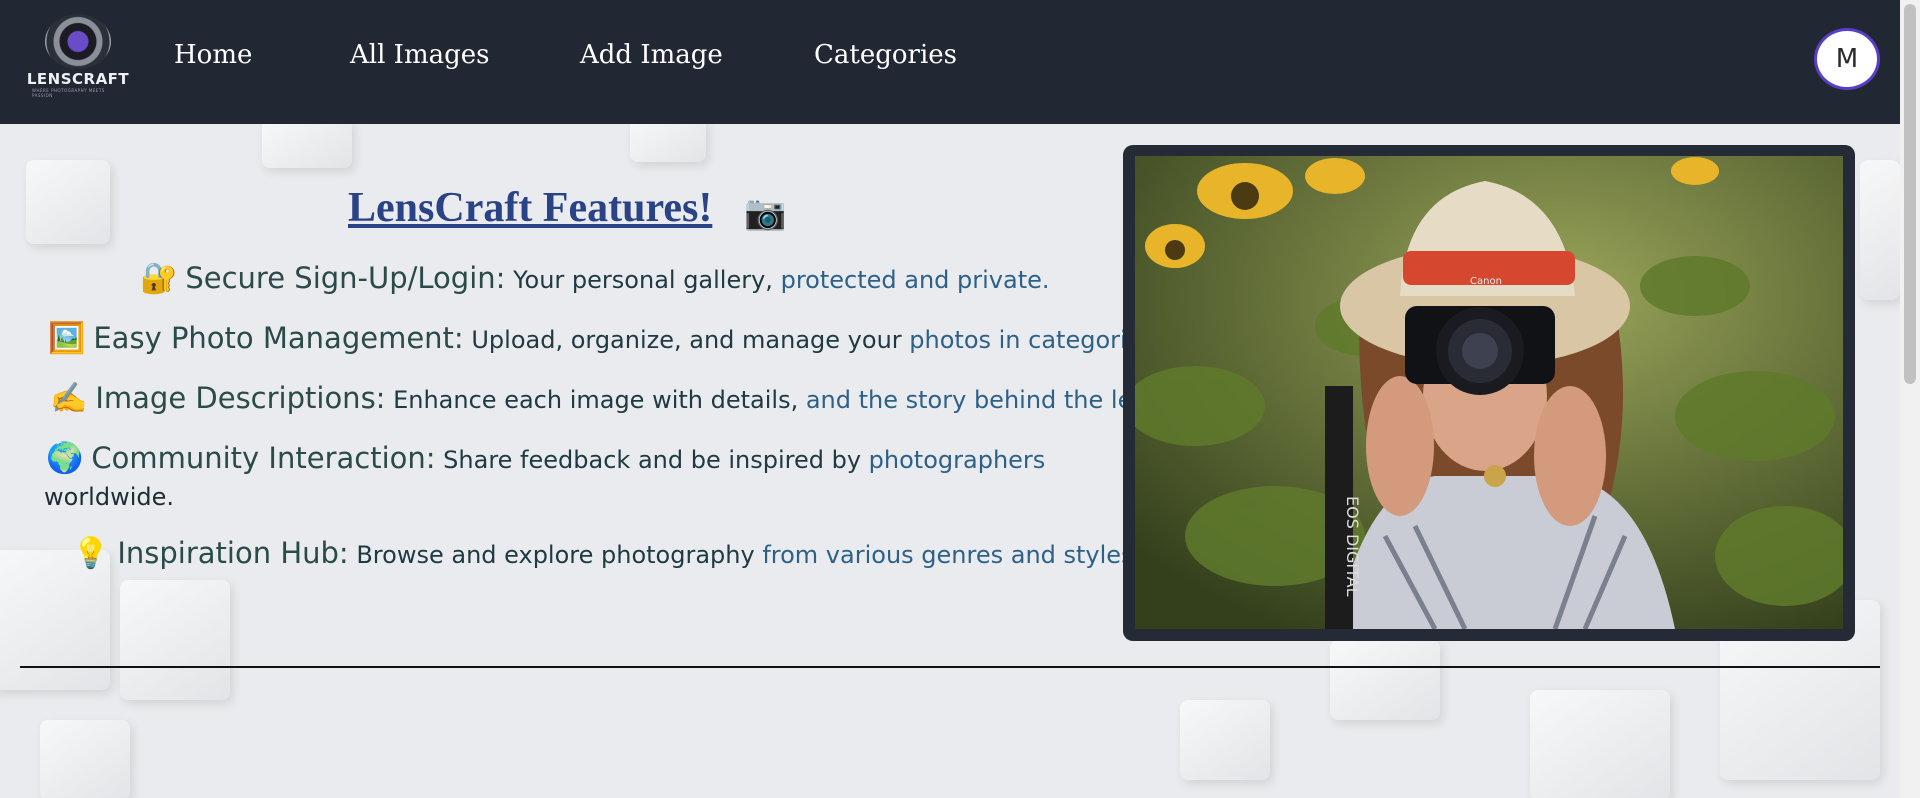 The height and width of the screenshot is (798, 1920). I want to click on logo-subtext: WHERE PHOTOGRAPHY MEETS PASSION, so click(68, 93).